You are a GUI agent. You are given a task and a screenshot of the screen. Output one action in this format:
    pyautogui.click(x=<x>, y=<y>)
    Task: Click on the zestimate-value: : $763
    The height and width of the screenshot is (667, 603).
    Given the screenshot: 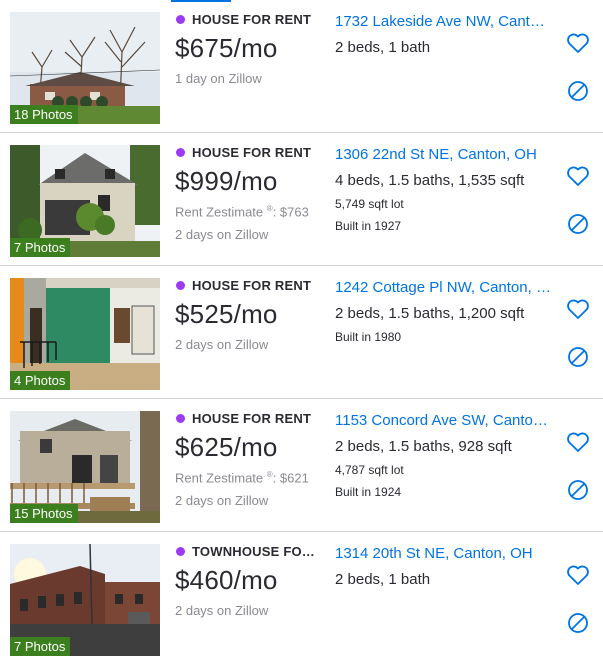 What is the action you would take?
    pyautogui.click(x=290, y=212)
    